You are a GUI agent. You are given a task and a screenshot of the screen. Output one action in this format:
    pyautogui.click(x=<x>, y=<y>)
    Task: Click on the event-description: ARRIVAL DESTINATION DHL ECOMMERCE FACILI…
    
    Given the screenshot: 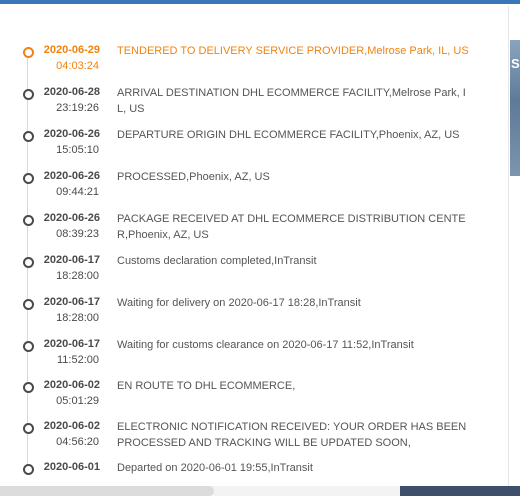 What is the action you would take?
    pyautogui.click(x=291, y=101)
    